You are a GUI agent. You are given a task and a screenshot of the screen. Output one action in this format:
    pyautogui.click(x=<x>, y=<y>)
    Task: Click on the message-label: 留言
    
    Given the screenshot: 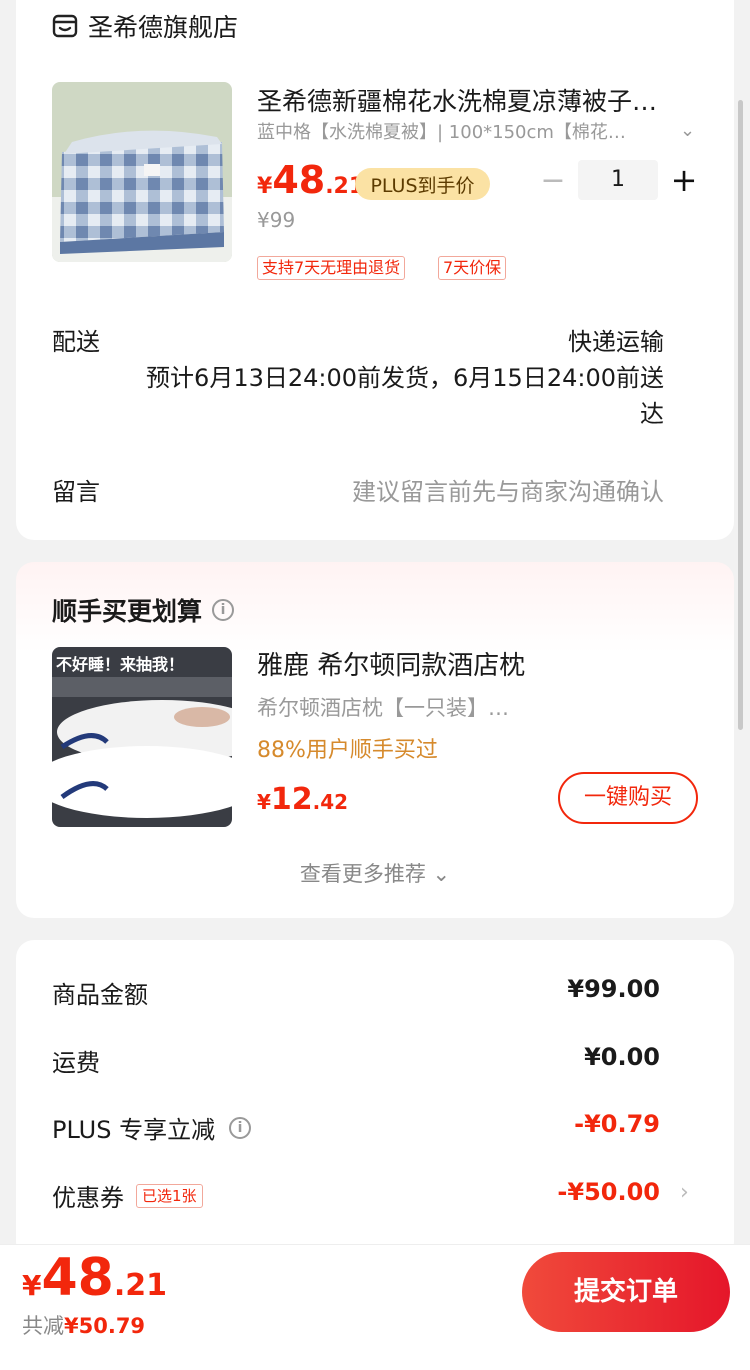 What is the action you would take?
    pyautogui.click(x=76, y=492)
    